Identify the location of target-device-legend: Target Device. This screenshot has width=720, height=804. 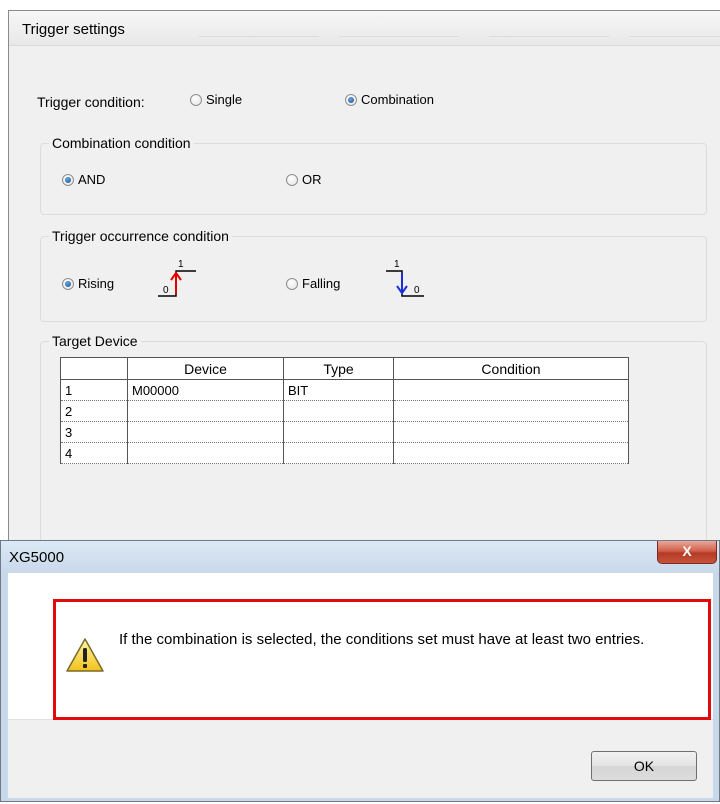
(95, 341).